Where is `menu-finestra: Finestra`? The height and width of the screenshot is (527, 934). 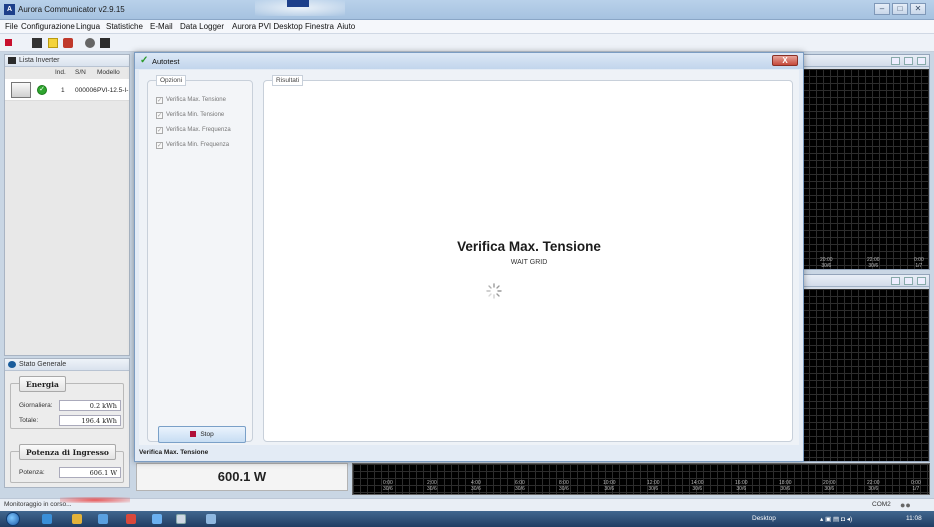
menu-finestra: Finestra is located at coordinates (319, 26).